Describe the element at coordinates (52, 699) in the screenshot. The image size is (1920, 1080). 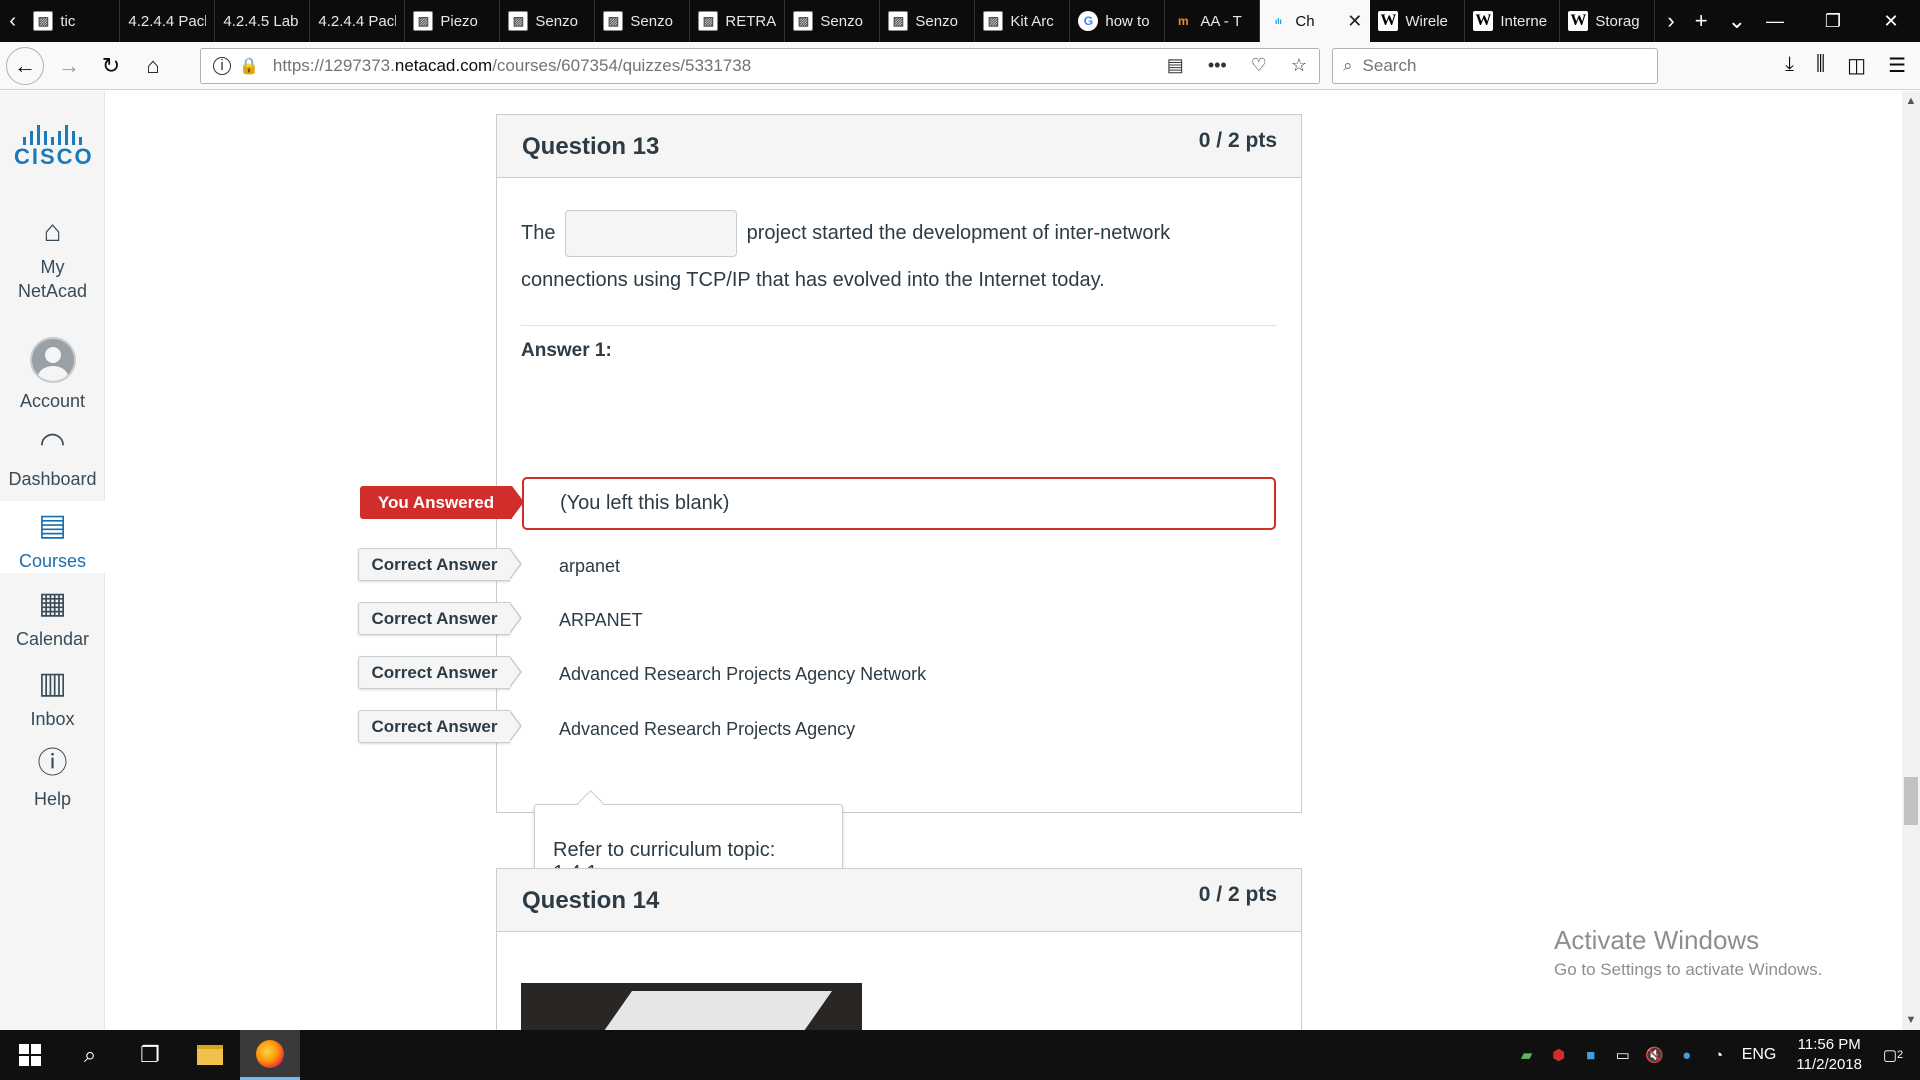
I see `nav-inbox: ▥ Inbox` at that location.